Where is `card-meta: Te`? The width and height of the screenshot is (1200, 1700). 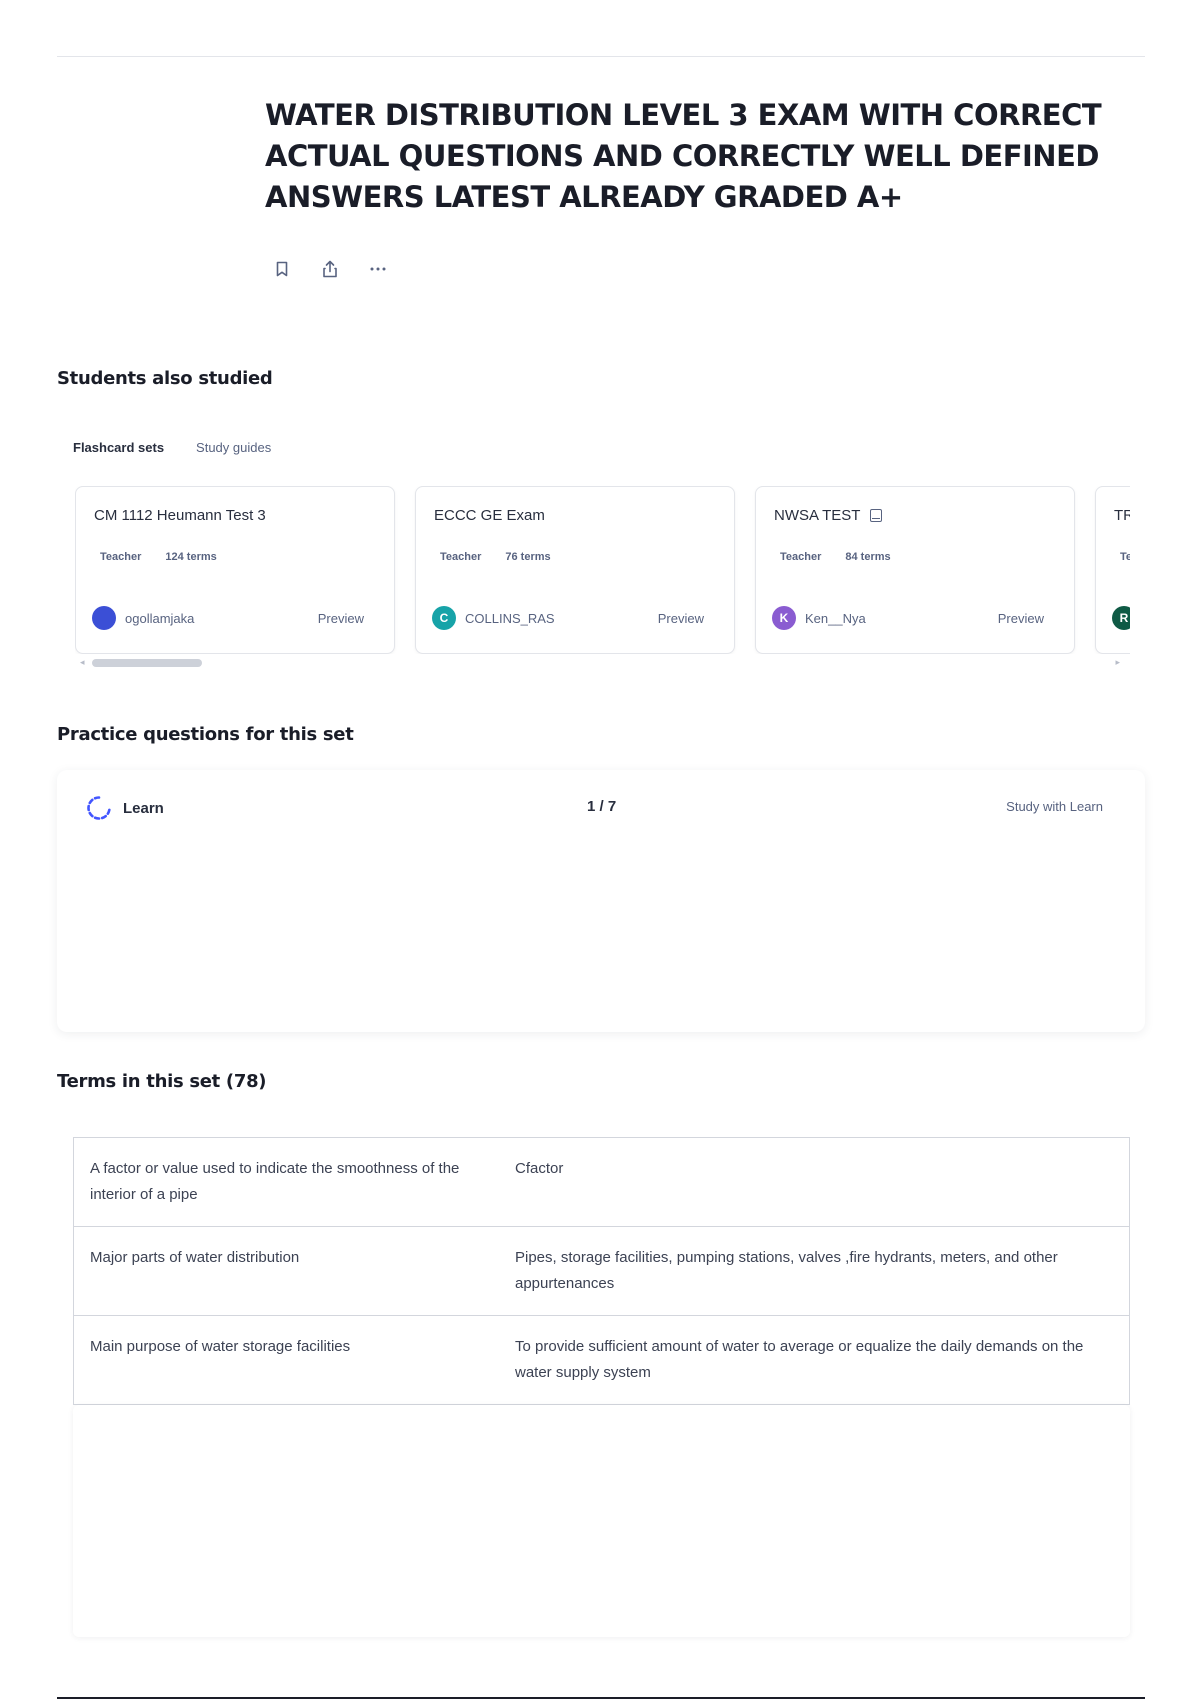
card-meta: Te is located at coordinates (1125, 557).